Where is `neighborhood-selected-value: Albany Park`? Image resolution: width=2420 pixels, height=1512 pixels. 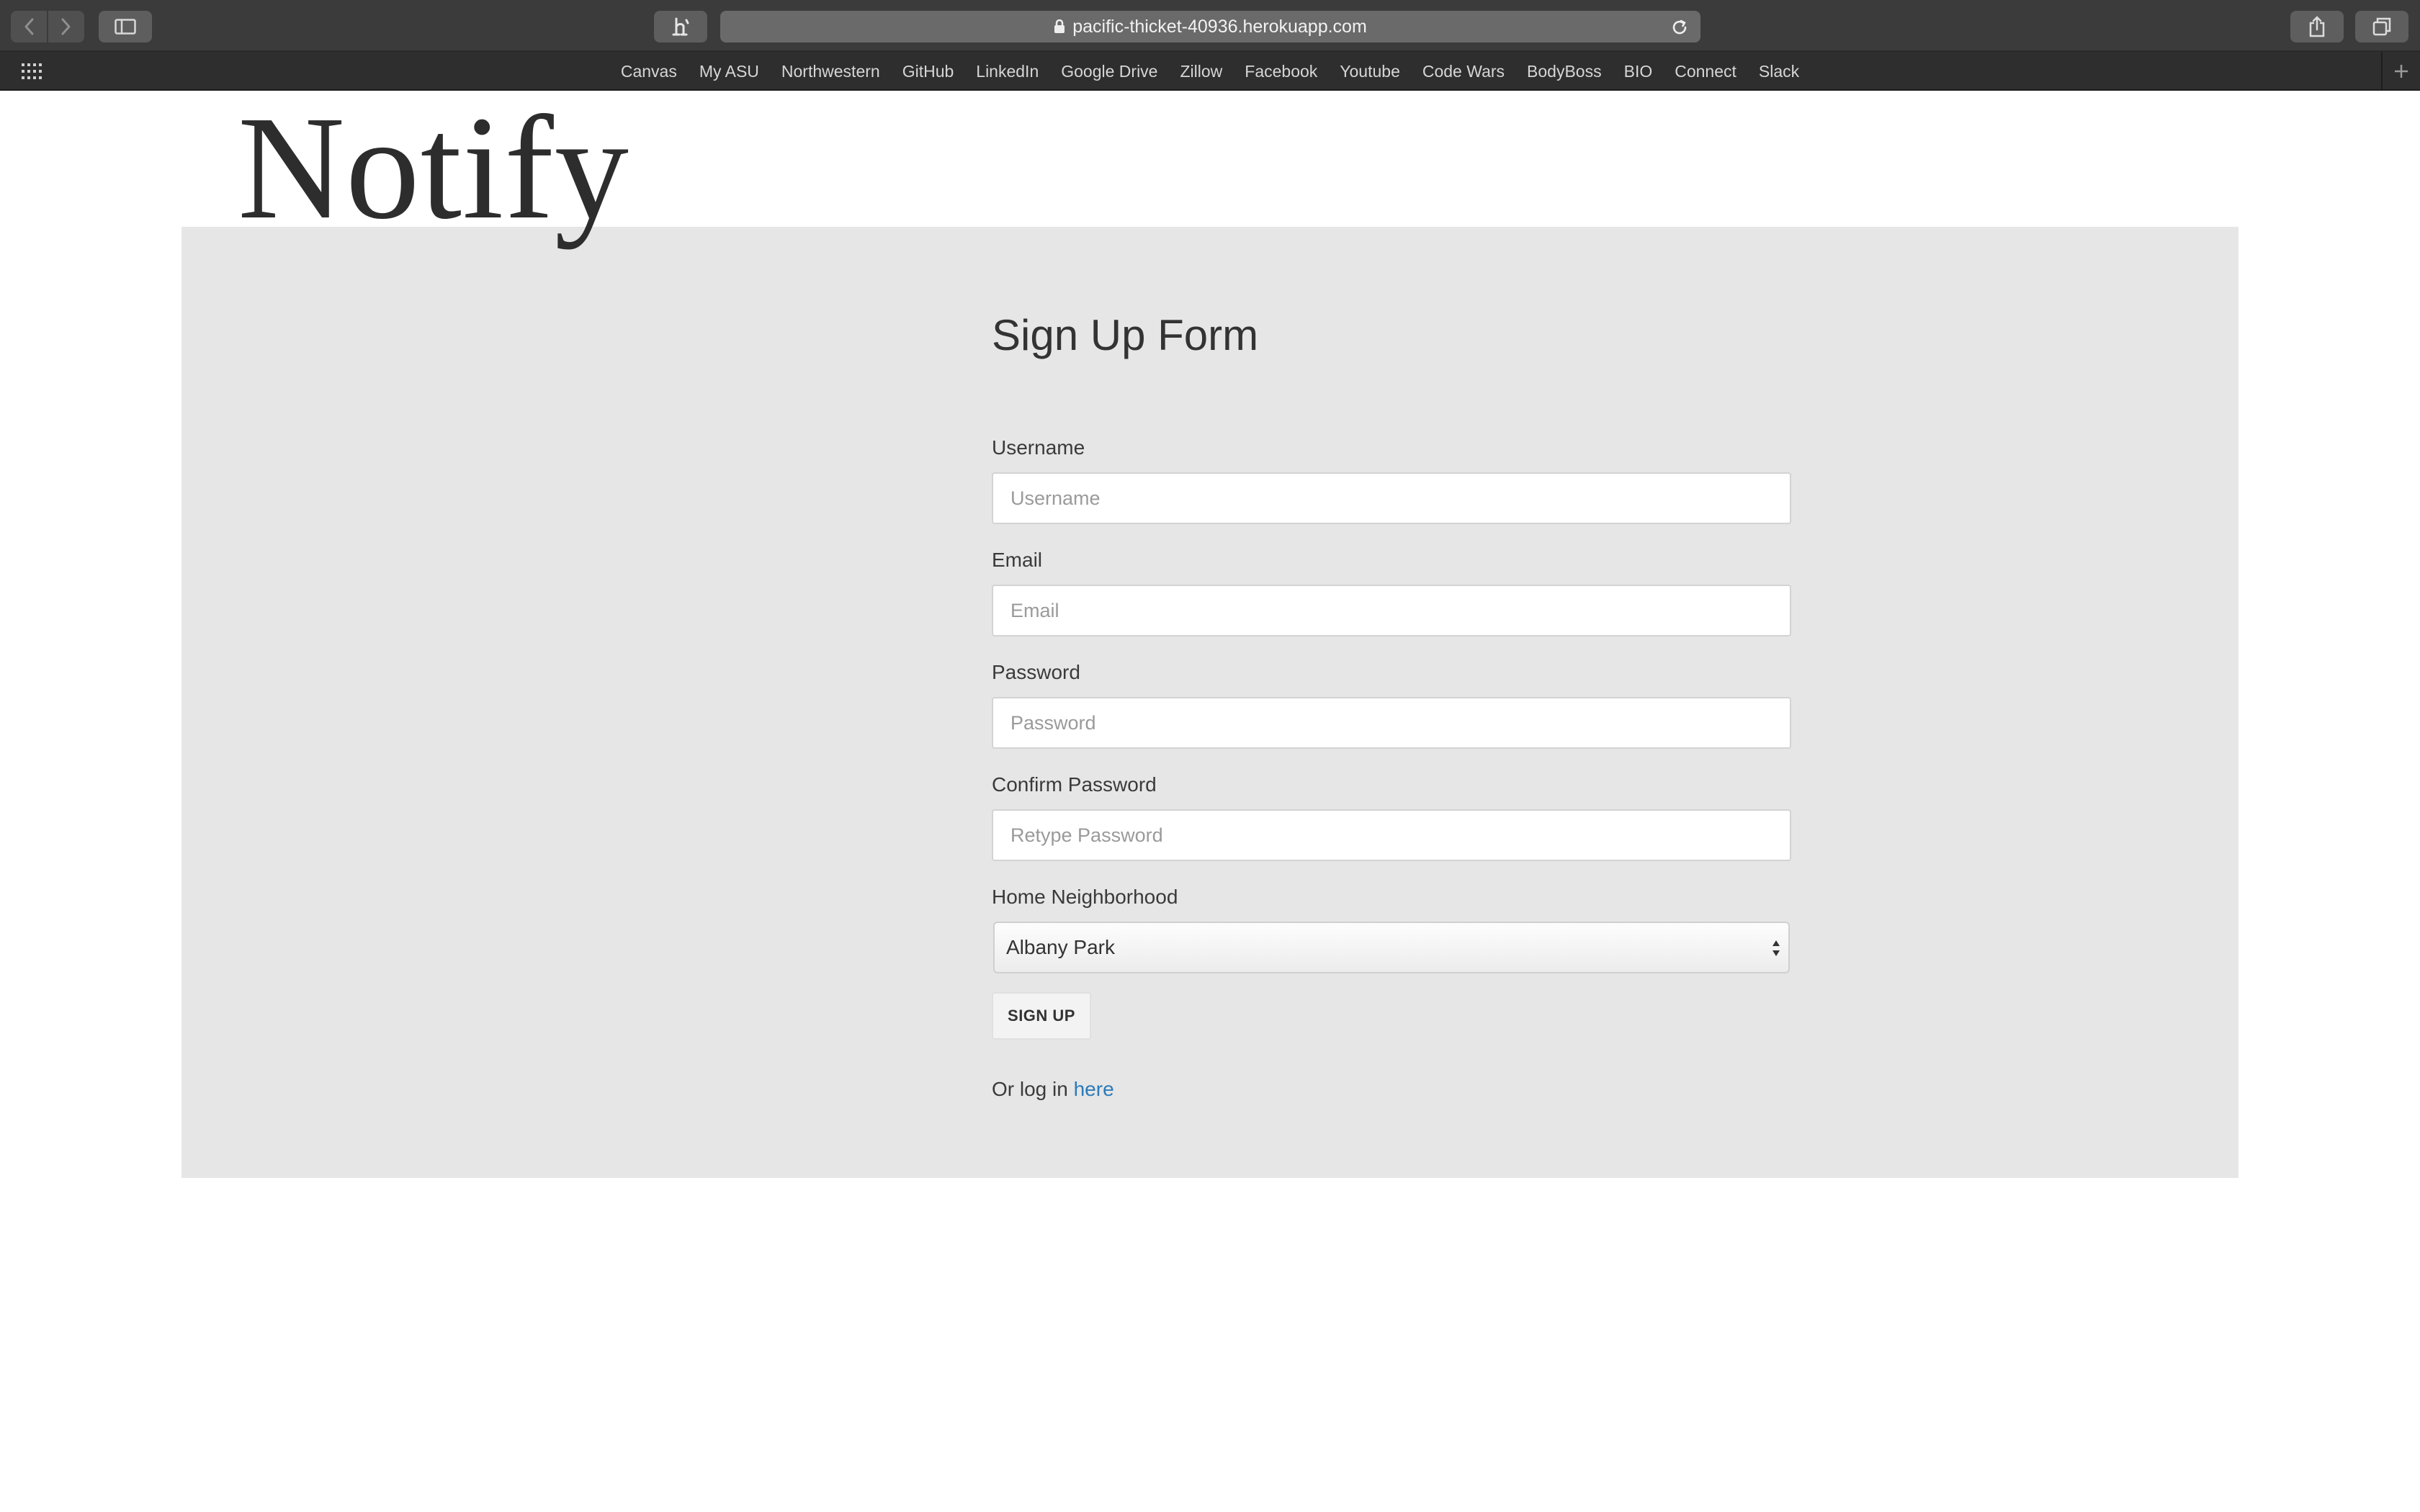 neighborhood-selected-value: Albany Park is located at coordinates (1060, 947).